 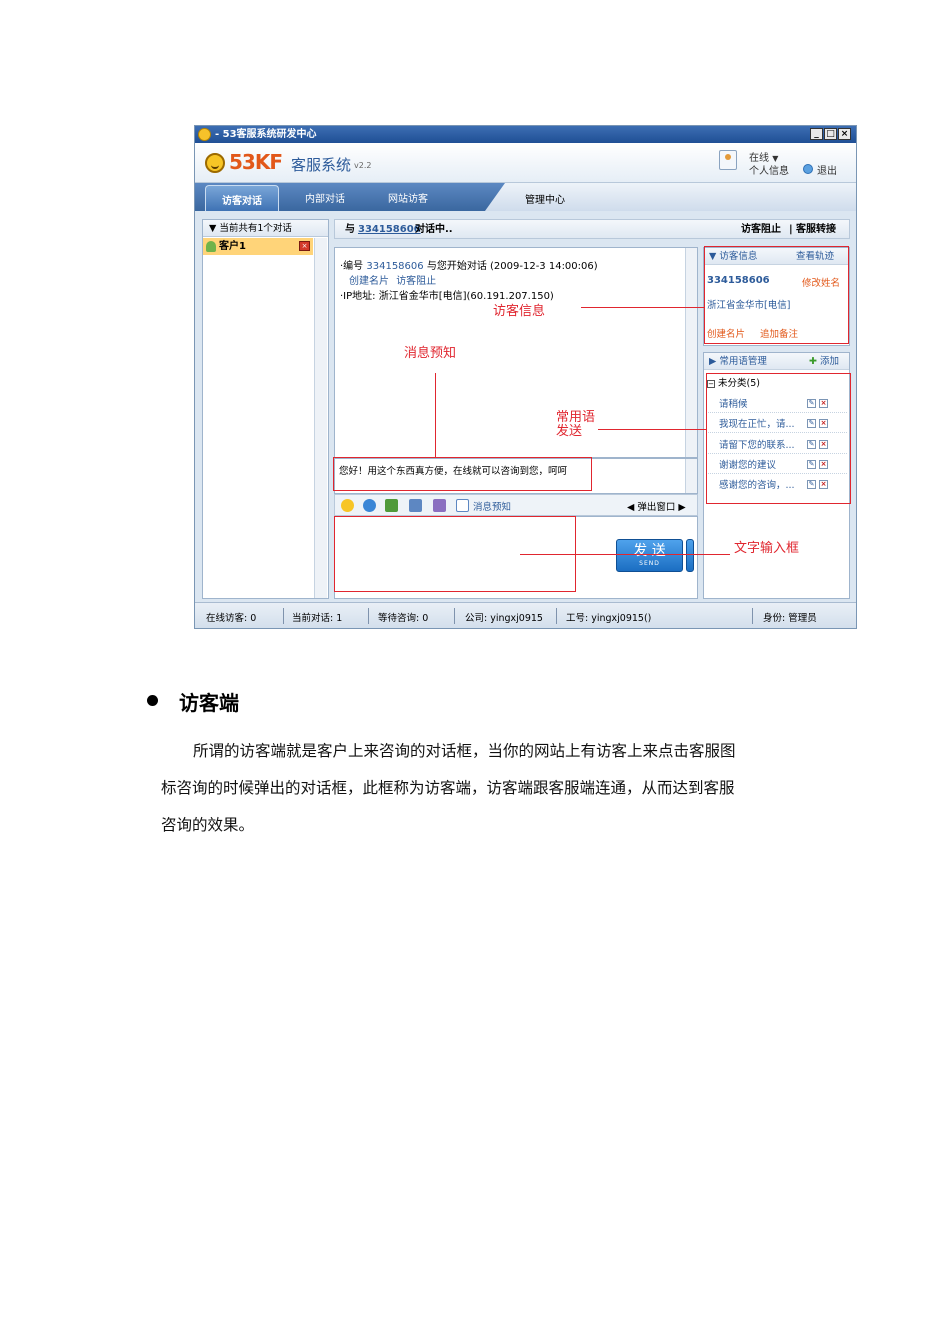 What do you see at coordinates (448, 788) in the screenshot?
I see `paragraph-line-2: 标咨询的时候弹出的对话框，此框称为访客端，访客端跟客服端连通，从而达到客服` at bounding box center [448, 788].